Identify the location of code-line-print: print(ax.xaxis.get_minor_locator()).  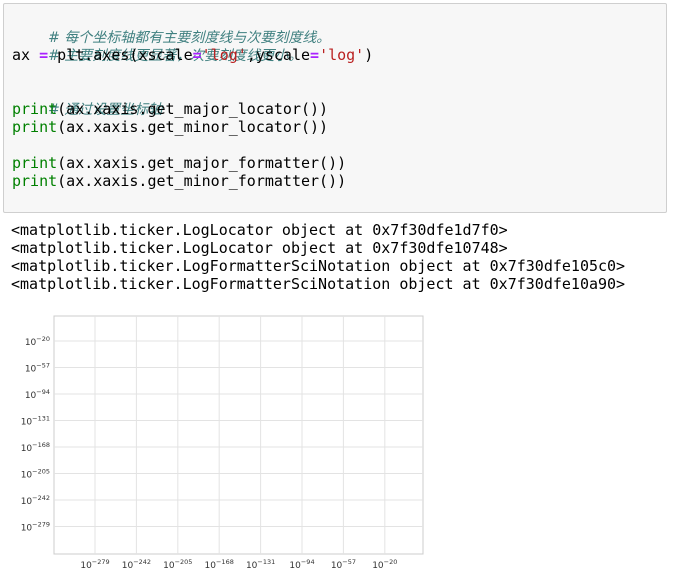
(170, 127).